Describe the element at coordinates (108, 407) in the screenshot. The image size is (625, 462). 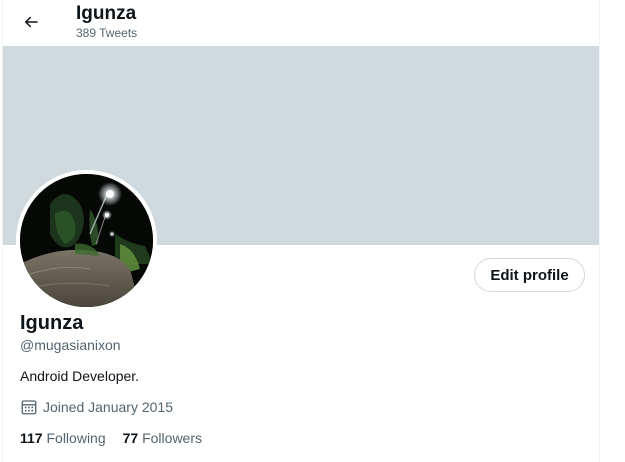
I see `joined-text: Joined January 2015` at that location.